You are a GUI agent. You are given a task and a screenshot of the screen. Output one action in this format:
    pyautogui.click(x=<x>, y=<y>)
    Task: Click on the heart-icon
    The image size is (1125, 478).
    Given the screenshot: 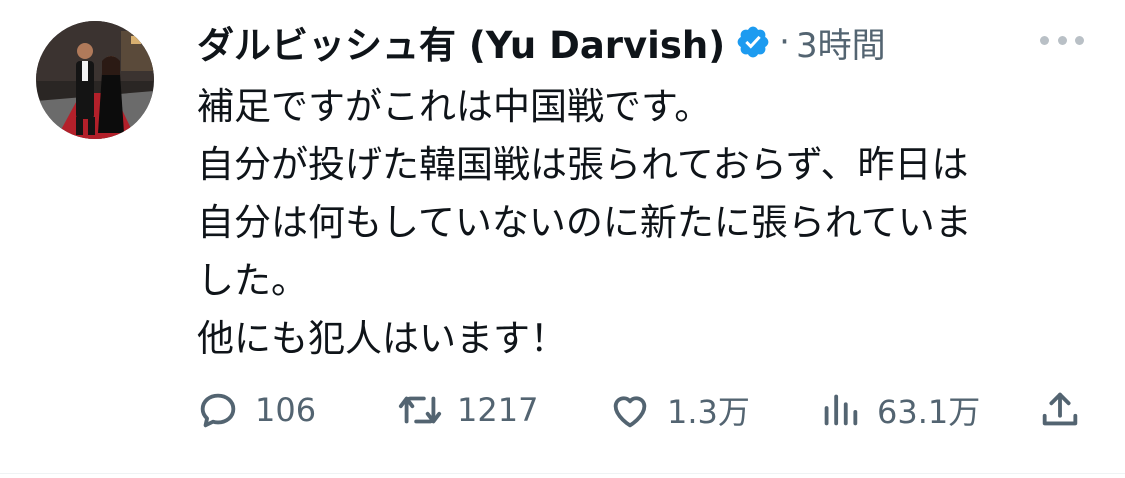 What is the action you would take?
    pyautogui.click(x=630, y=410)
    